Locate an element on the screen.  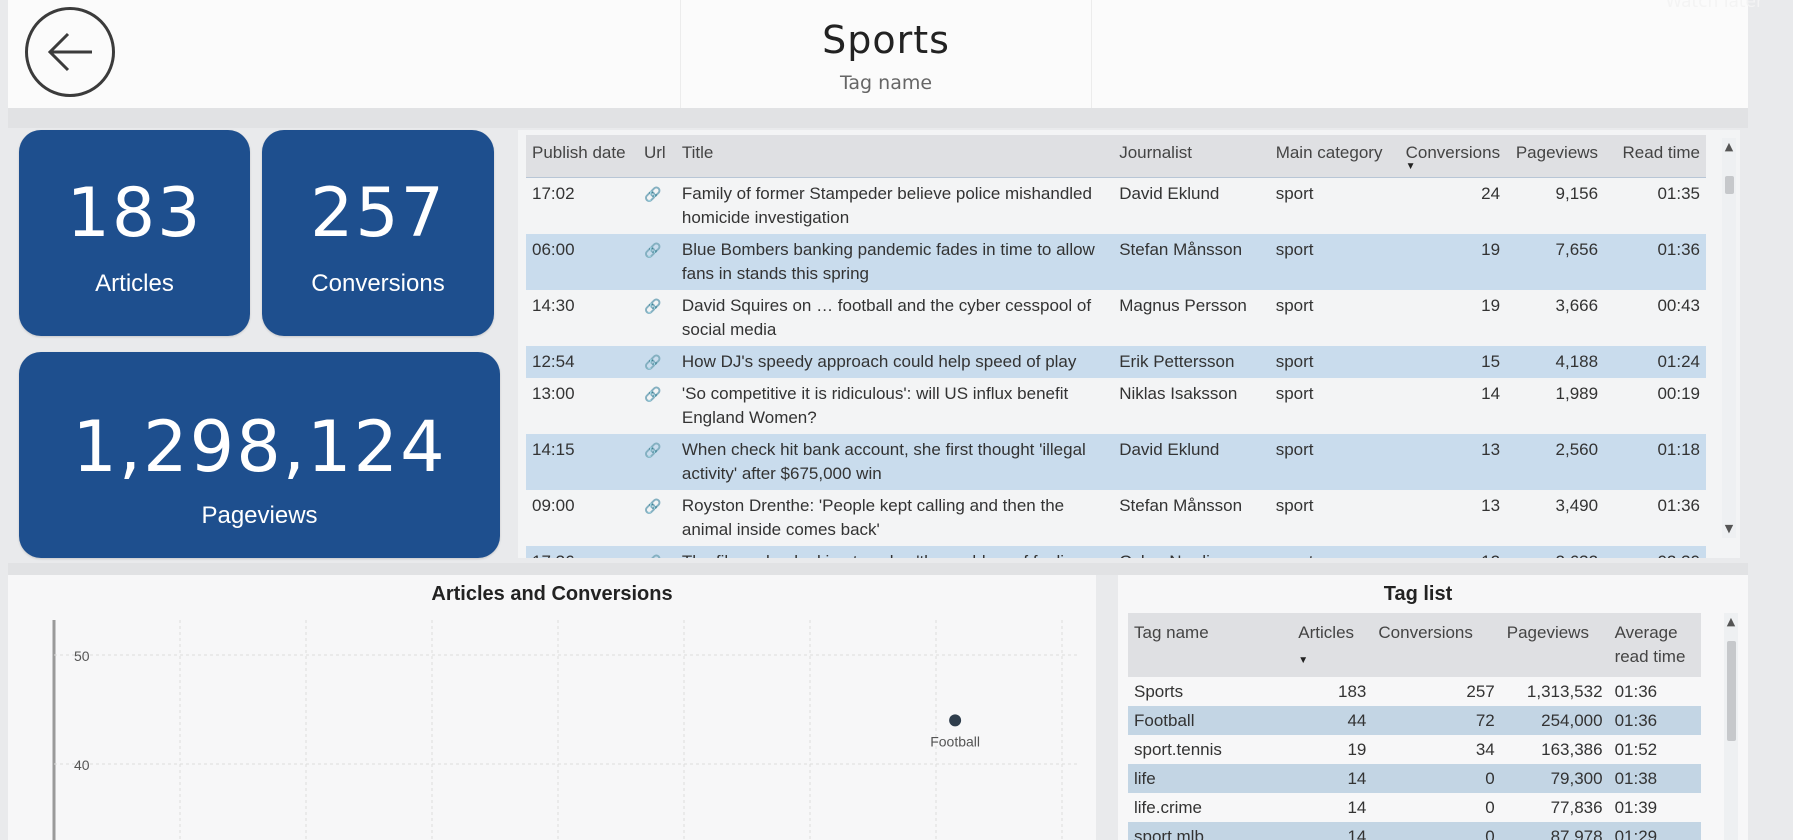
col-header-journalist: Journalist is located at coordinates (1191, 156).